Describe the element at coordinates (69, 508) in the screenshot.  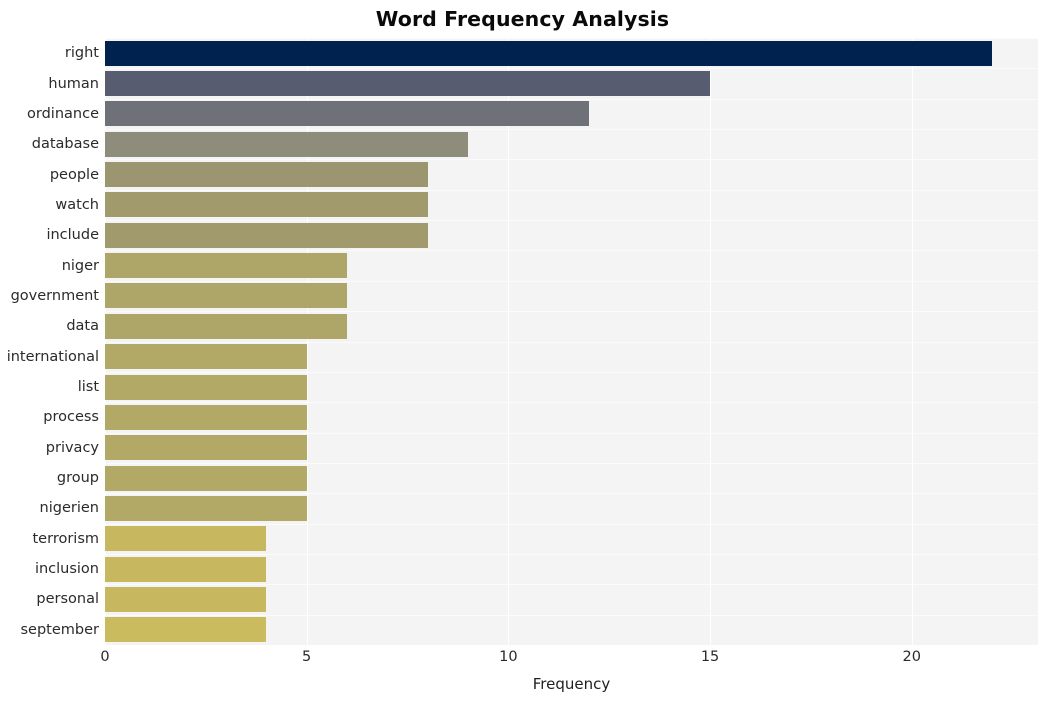
I see `y-tick-label: nigerien` at that location.